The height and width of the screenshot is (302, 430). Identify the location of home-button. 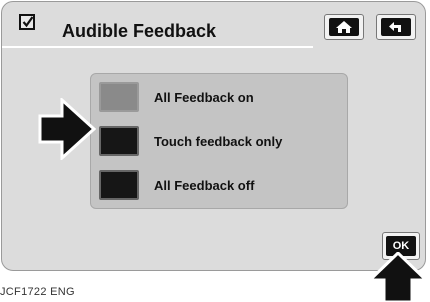
(344, 27).